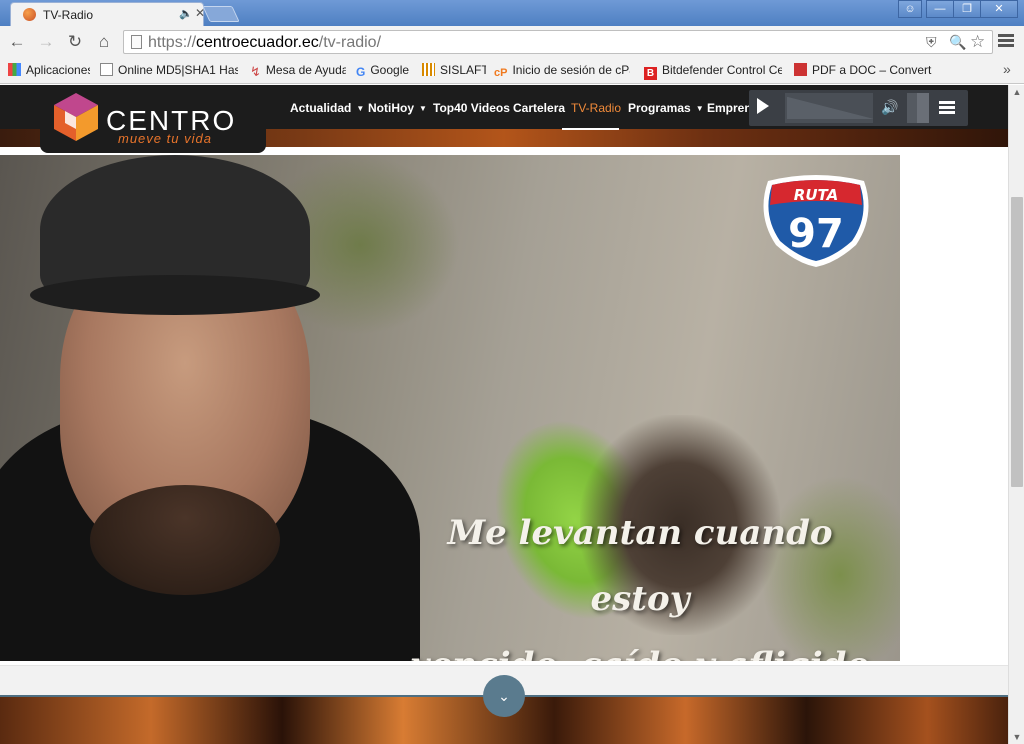  Describe the element at coordinates (29, 14) in the screenshot. I see `site-favicon-icon` at that location.